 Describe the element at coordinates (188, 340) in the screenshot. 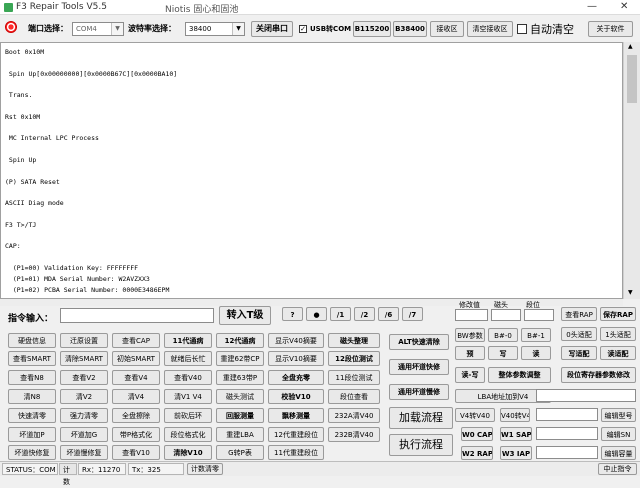

I see `function-button: 11代通病` at that location.